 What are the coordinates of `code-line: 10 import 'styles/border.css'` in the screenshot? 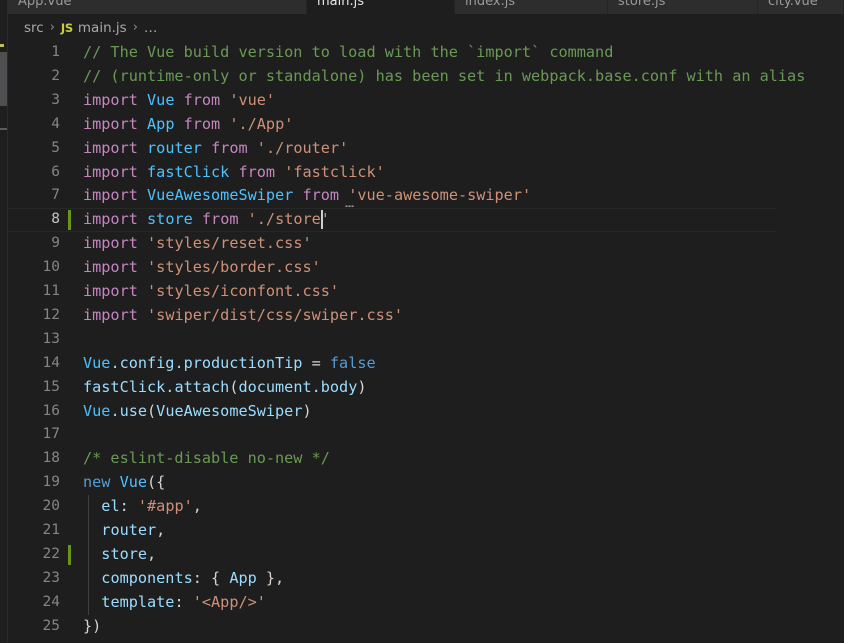 It's located at (426, 268).